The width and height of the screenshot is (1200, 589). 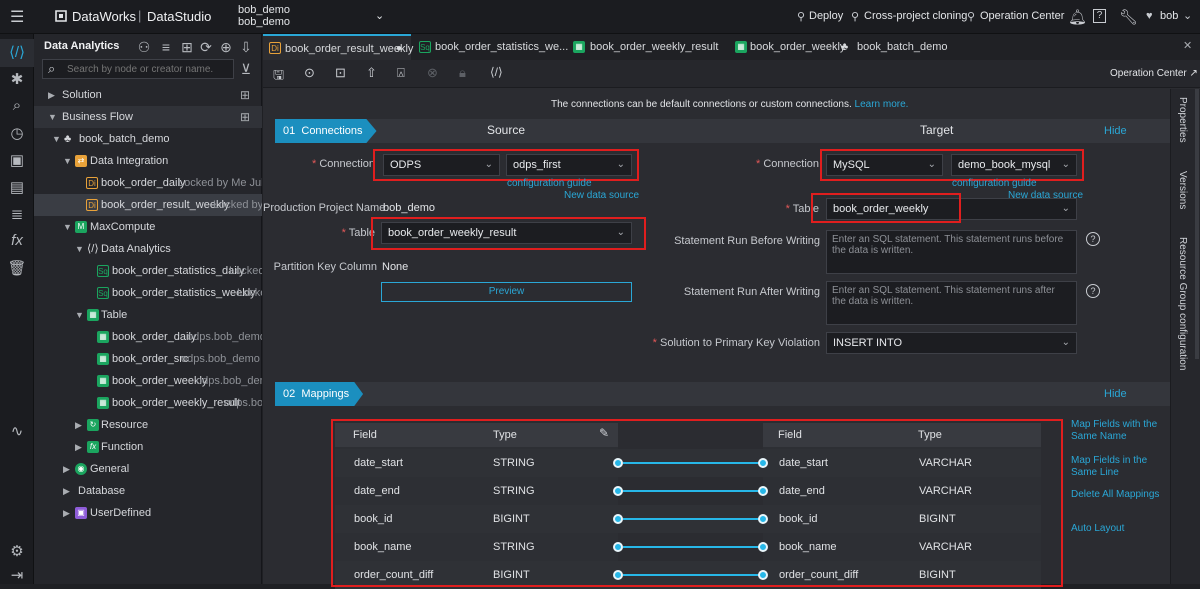 I want to click on user-name: bob, so click(x=1169, y=16).